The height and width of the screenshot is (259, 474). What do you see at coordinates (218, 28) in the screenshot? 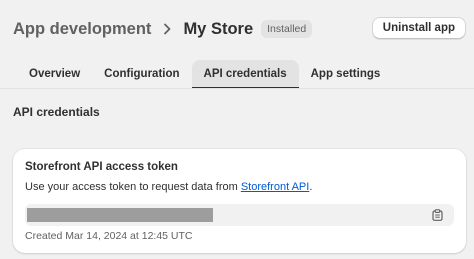
I see `page-title: My Store` at bounding box center [218, 28].